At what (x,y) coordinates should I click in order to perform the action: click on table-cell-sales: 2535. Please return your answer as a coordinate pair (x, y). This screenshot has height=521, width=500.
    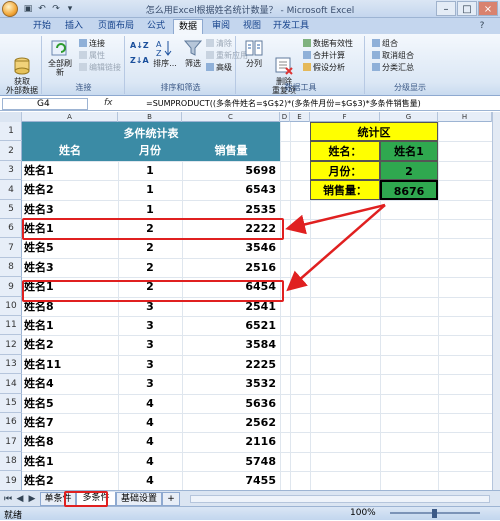
    Looking at the image, I should click on (229, 209).